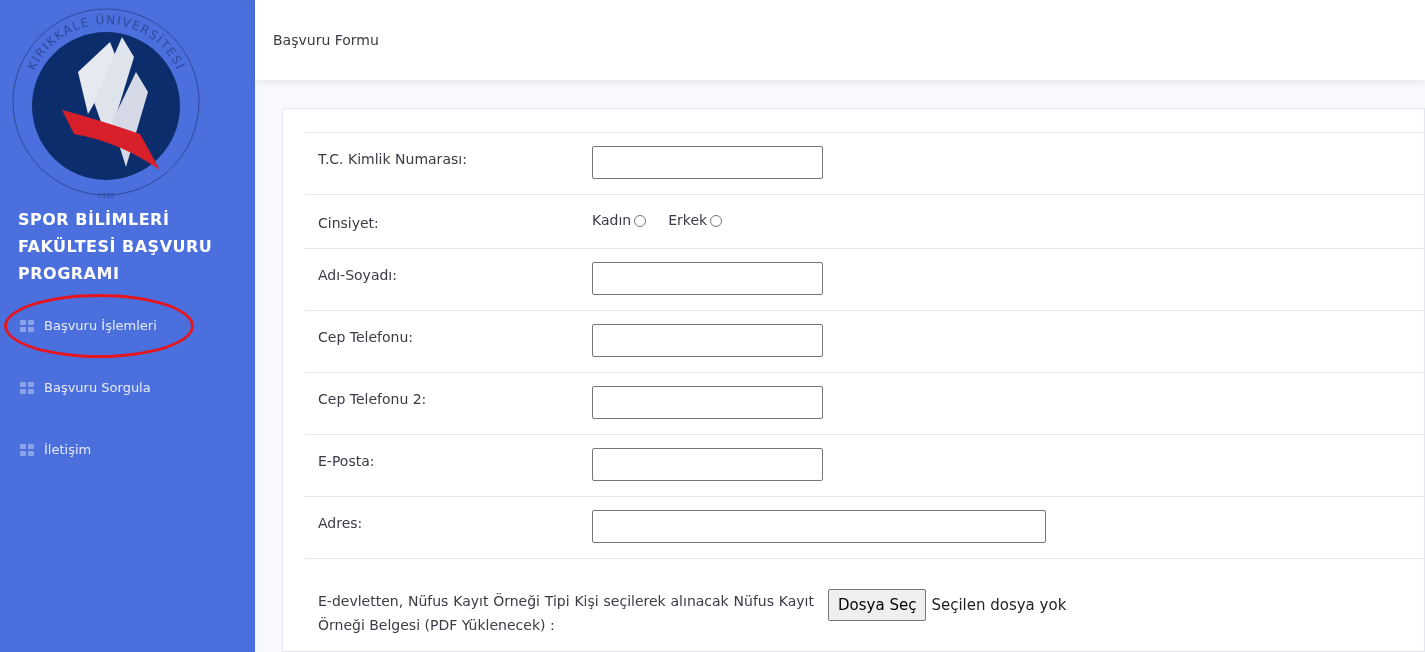 The width and height of the screenshot is (1425, 652). Describe the element at coordinates (366, 337) in the screenshot. I see `field-label: Cep Telefonu:` at that location.